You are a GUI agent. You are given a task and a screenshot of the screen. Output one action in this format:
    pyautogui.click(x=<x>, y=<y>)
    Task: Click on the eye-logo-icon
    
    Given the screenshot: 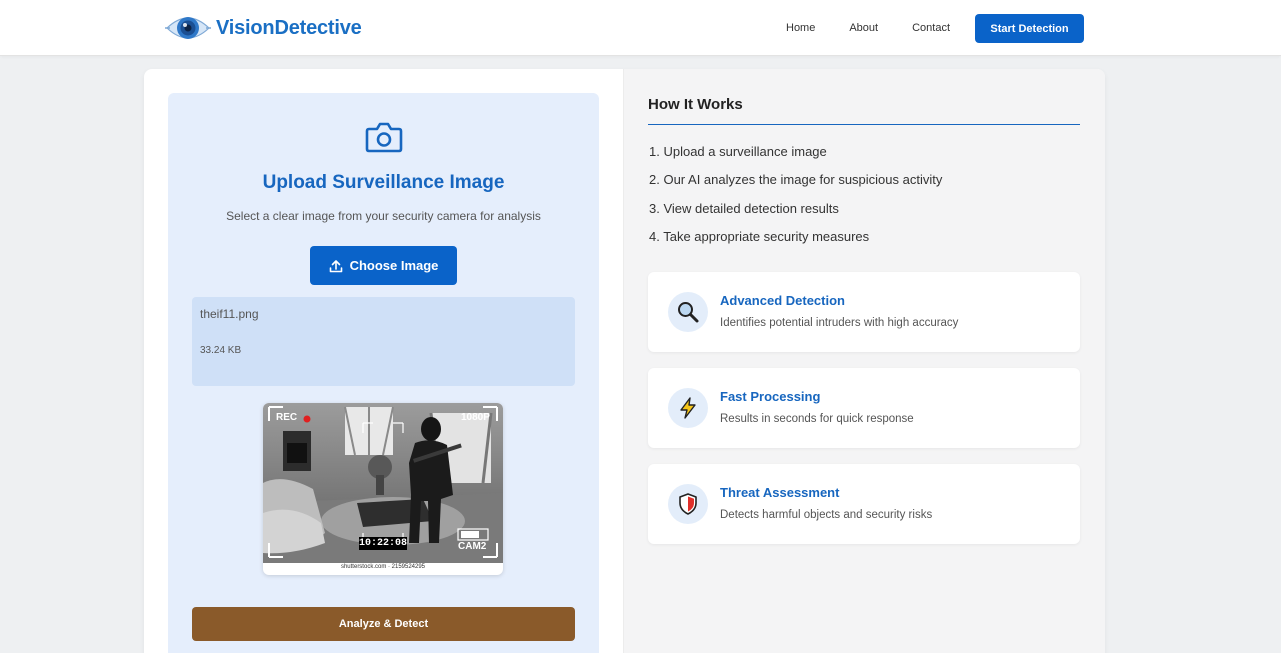 What is the action you would take?
    pyautogui.click(x=188, y=28)
    